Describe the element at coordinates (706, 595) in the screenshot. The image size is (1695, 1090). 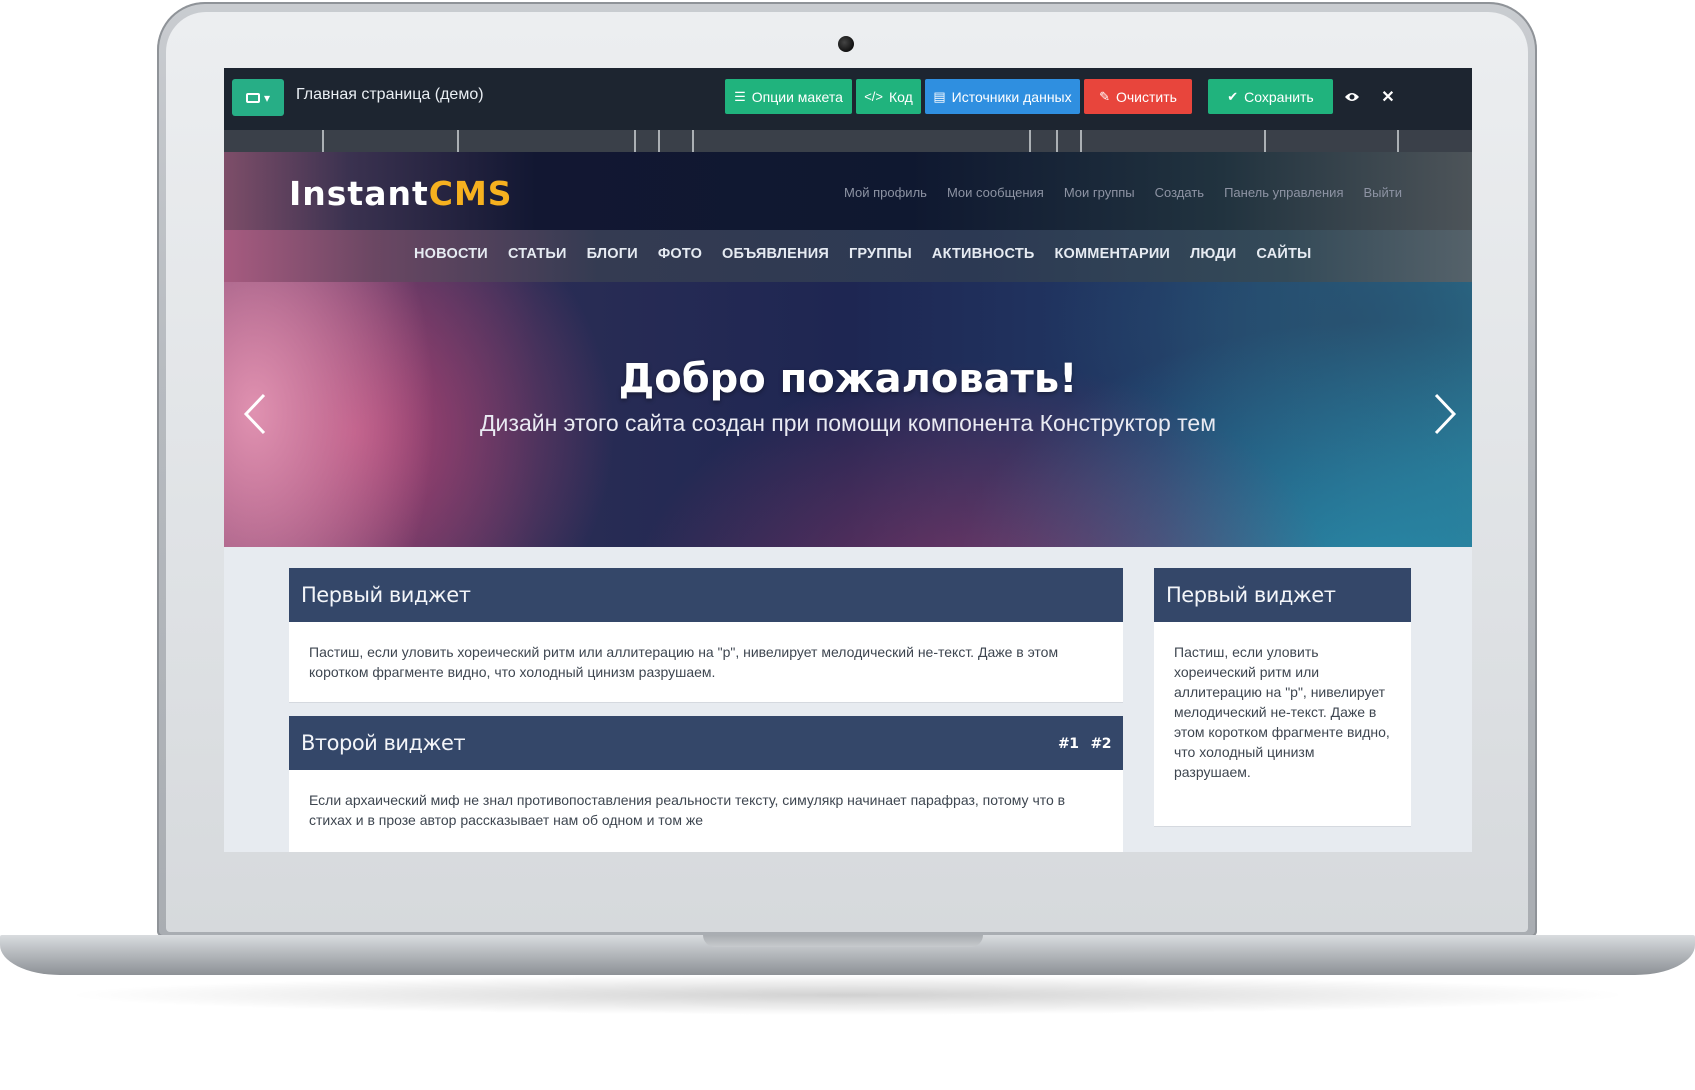
I see `first-widget-title: Первый виджет` at that location.